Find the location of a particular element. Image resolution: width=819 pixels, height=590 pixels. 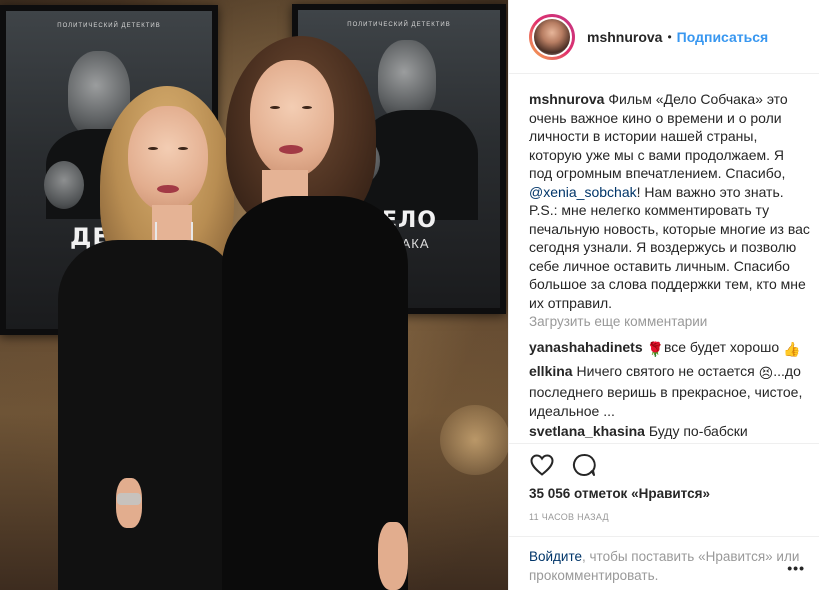

thumbs-up-emoji: 👍 is located at coordinates (792, 349).